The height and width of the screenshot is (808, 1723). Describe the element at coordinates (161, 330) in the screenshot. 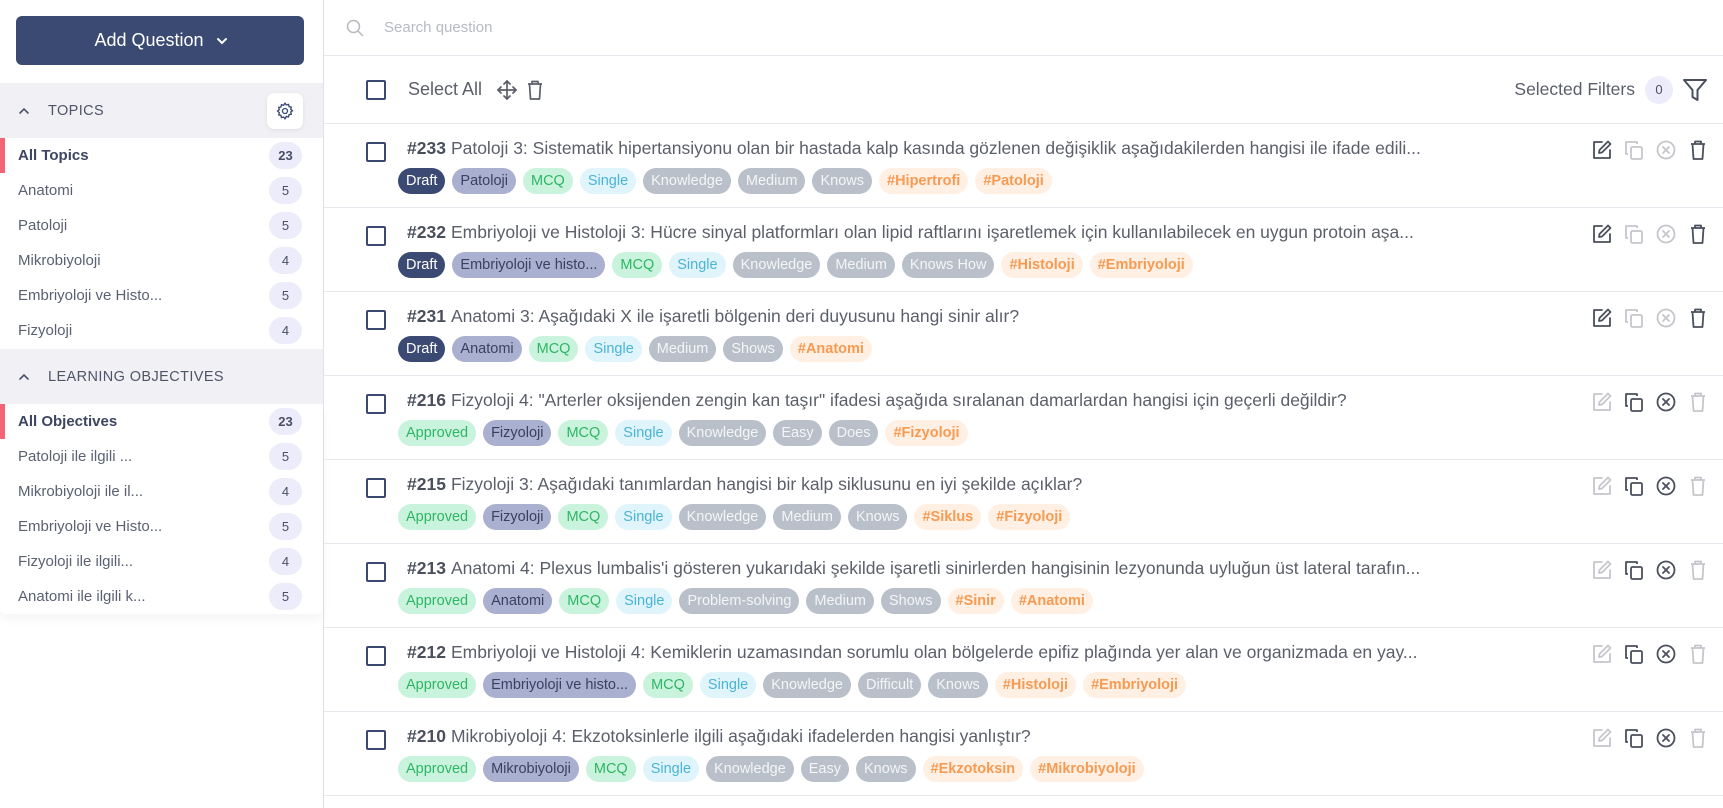

I see `topic-item: Fizyoloji 4` at that location.